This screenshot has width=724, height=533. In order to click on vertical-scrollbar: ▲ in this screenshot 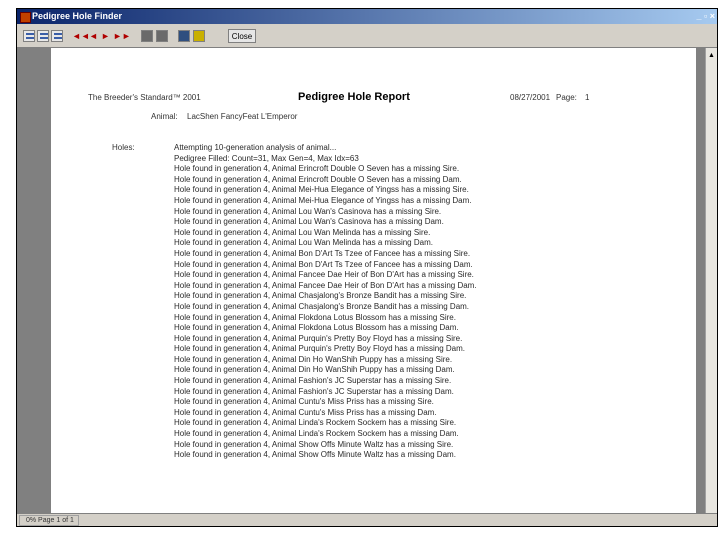, I will do `click(711, 281)`.